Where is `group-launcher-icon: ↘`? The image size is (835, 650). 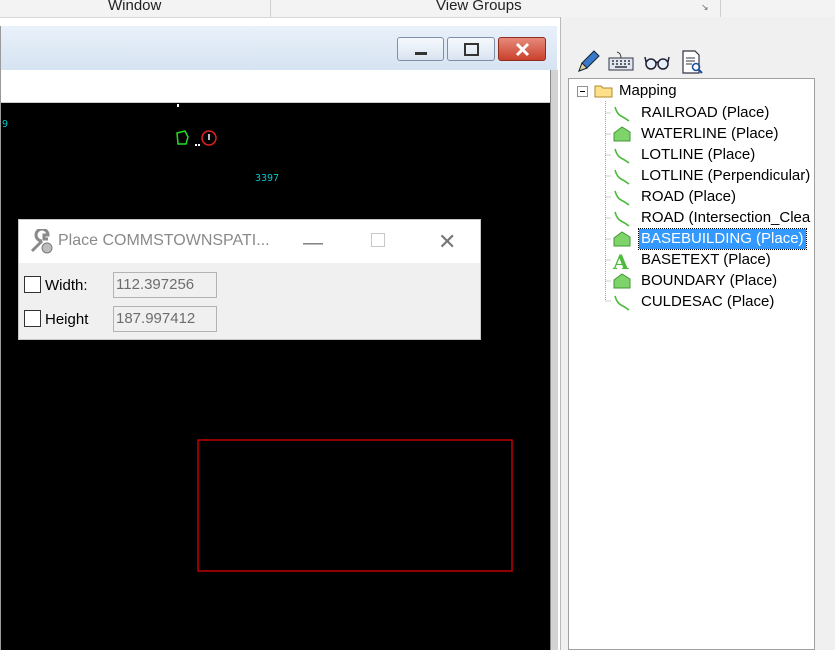
group-launcher-icon: ↘ is located at coordinates (705, 7).